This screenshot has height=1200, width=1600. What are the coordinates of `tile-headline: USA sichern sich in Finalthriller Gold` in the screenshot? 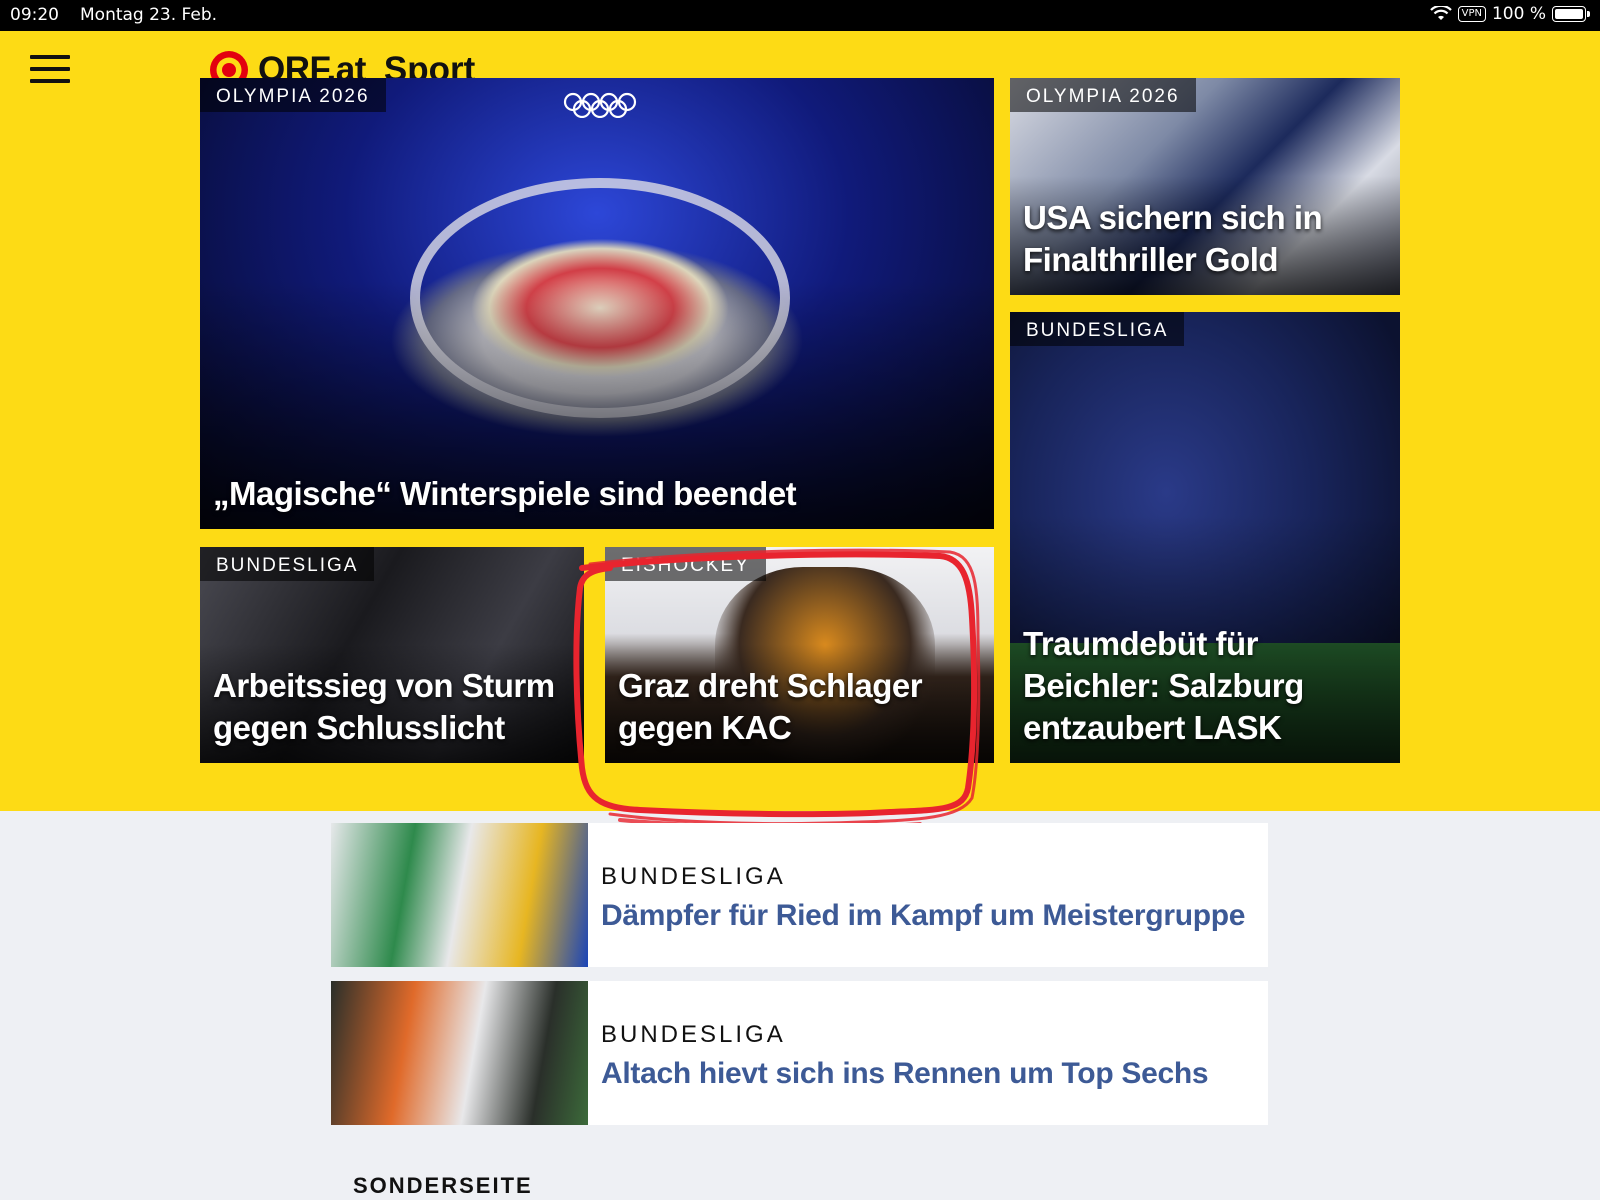 It's located at (1173, 238).